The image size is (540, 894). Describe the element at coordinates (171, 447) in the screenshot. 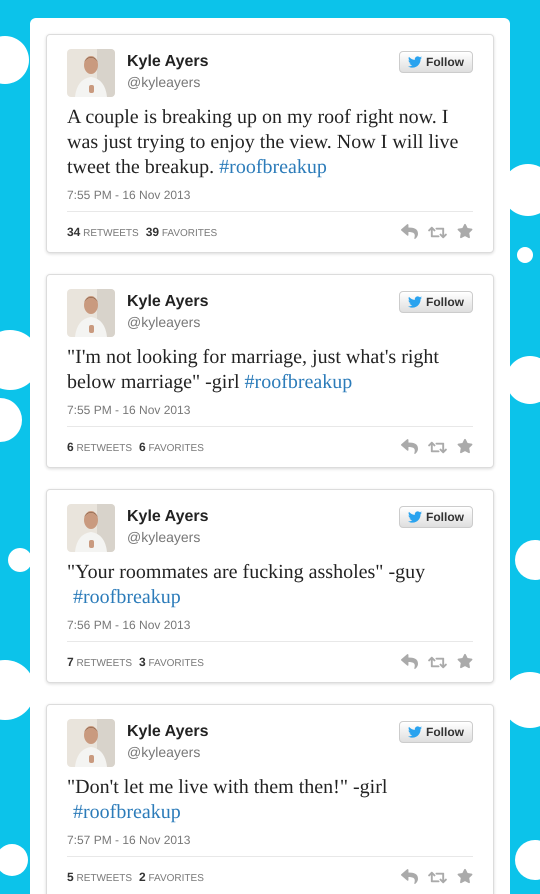

I see `favorite-count: 6 FAVORITES` at that location.